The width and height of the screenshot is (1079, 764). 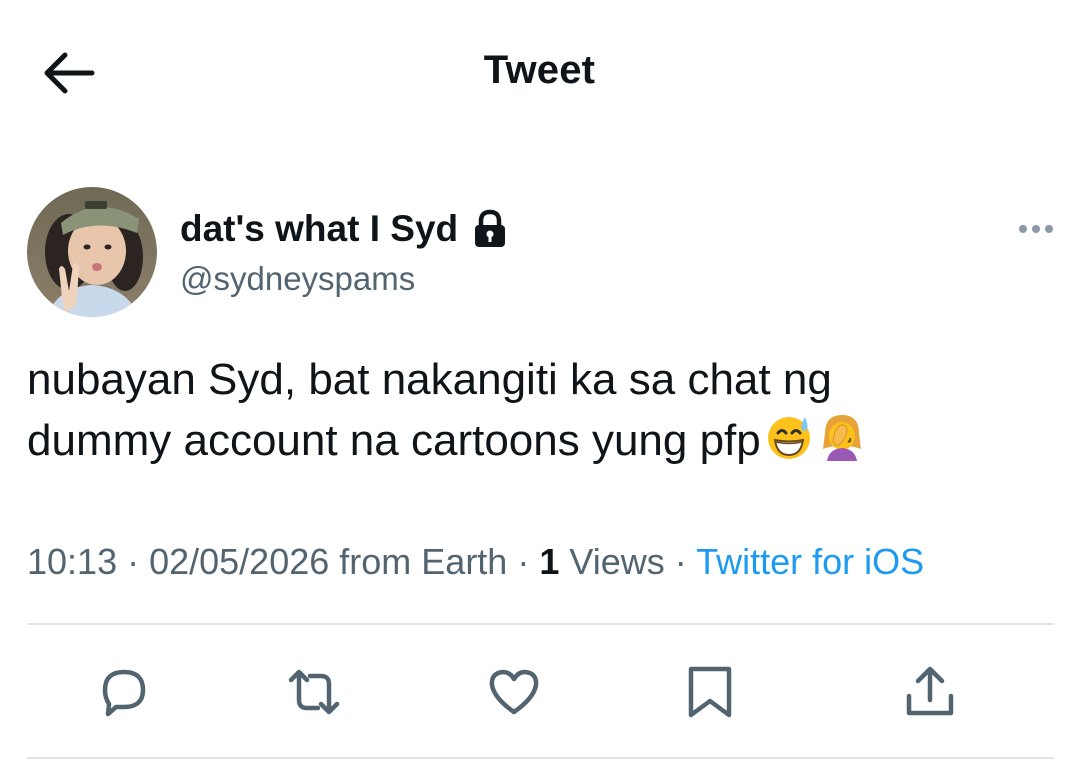 I want to click on more-options-icon, so click(x=1036, y=229).